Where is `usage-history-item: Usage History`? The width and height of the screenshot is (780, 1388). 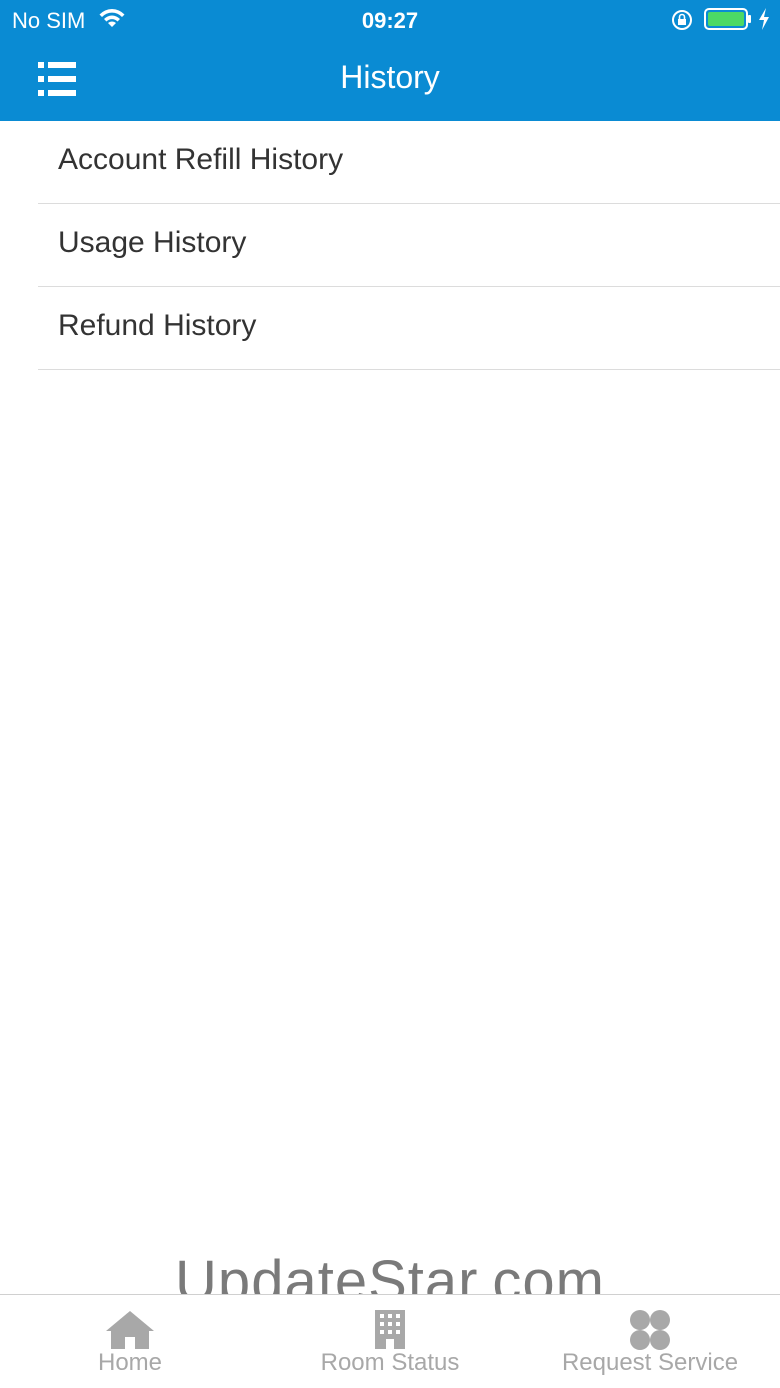
usage-history-item: Usage History is located at coordinates (409, 245).